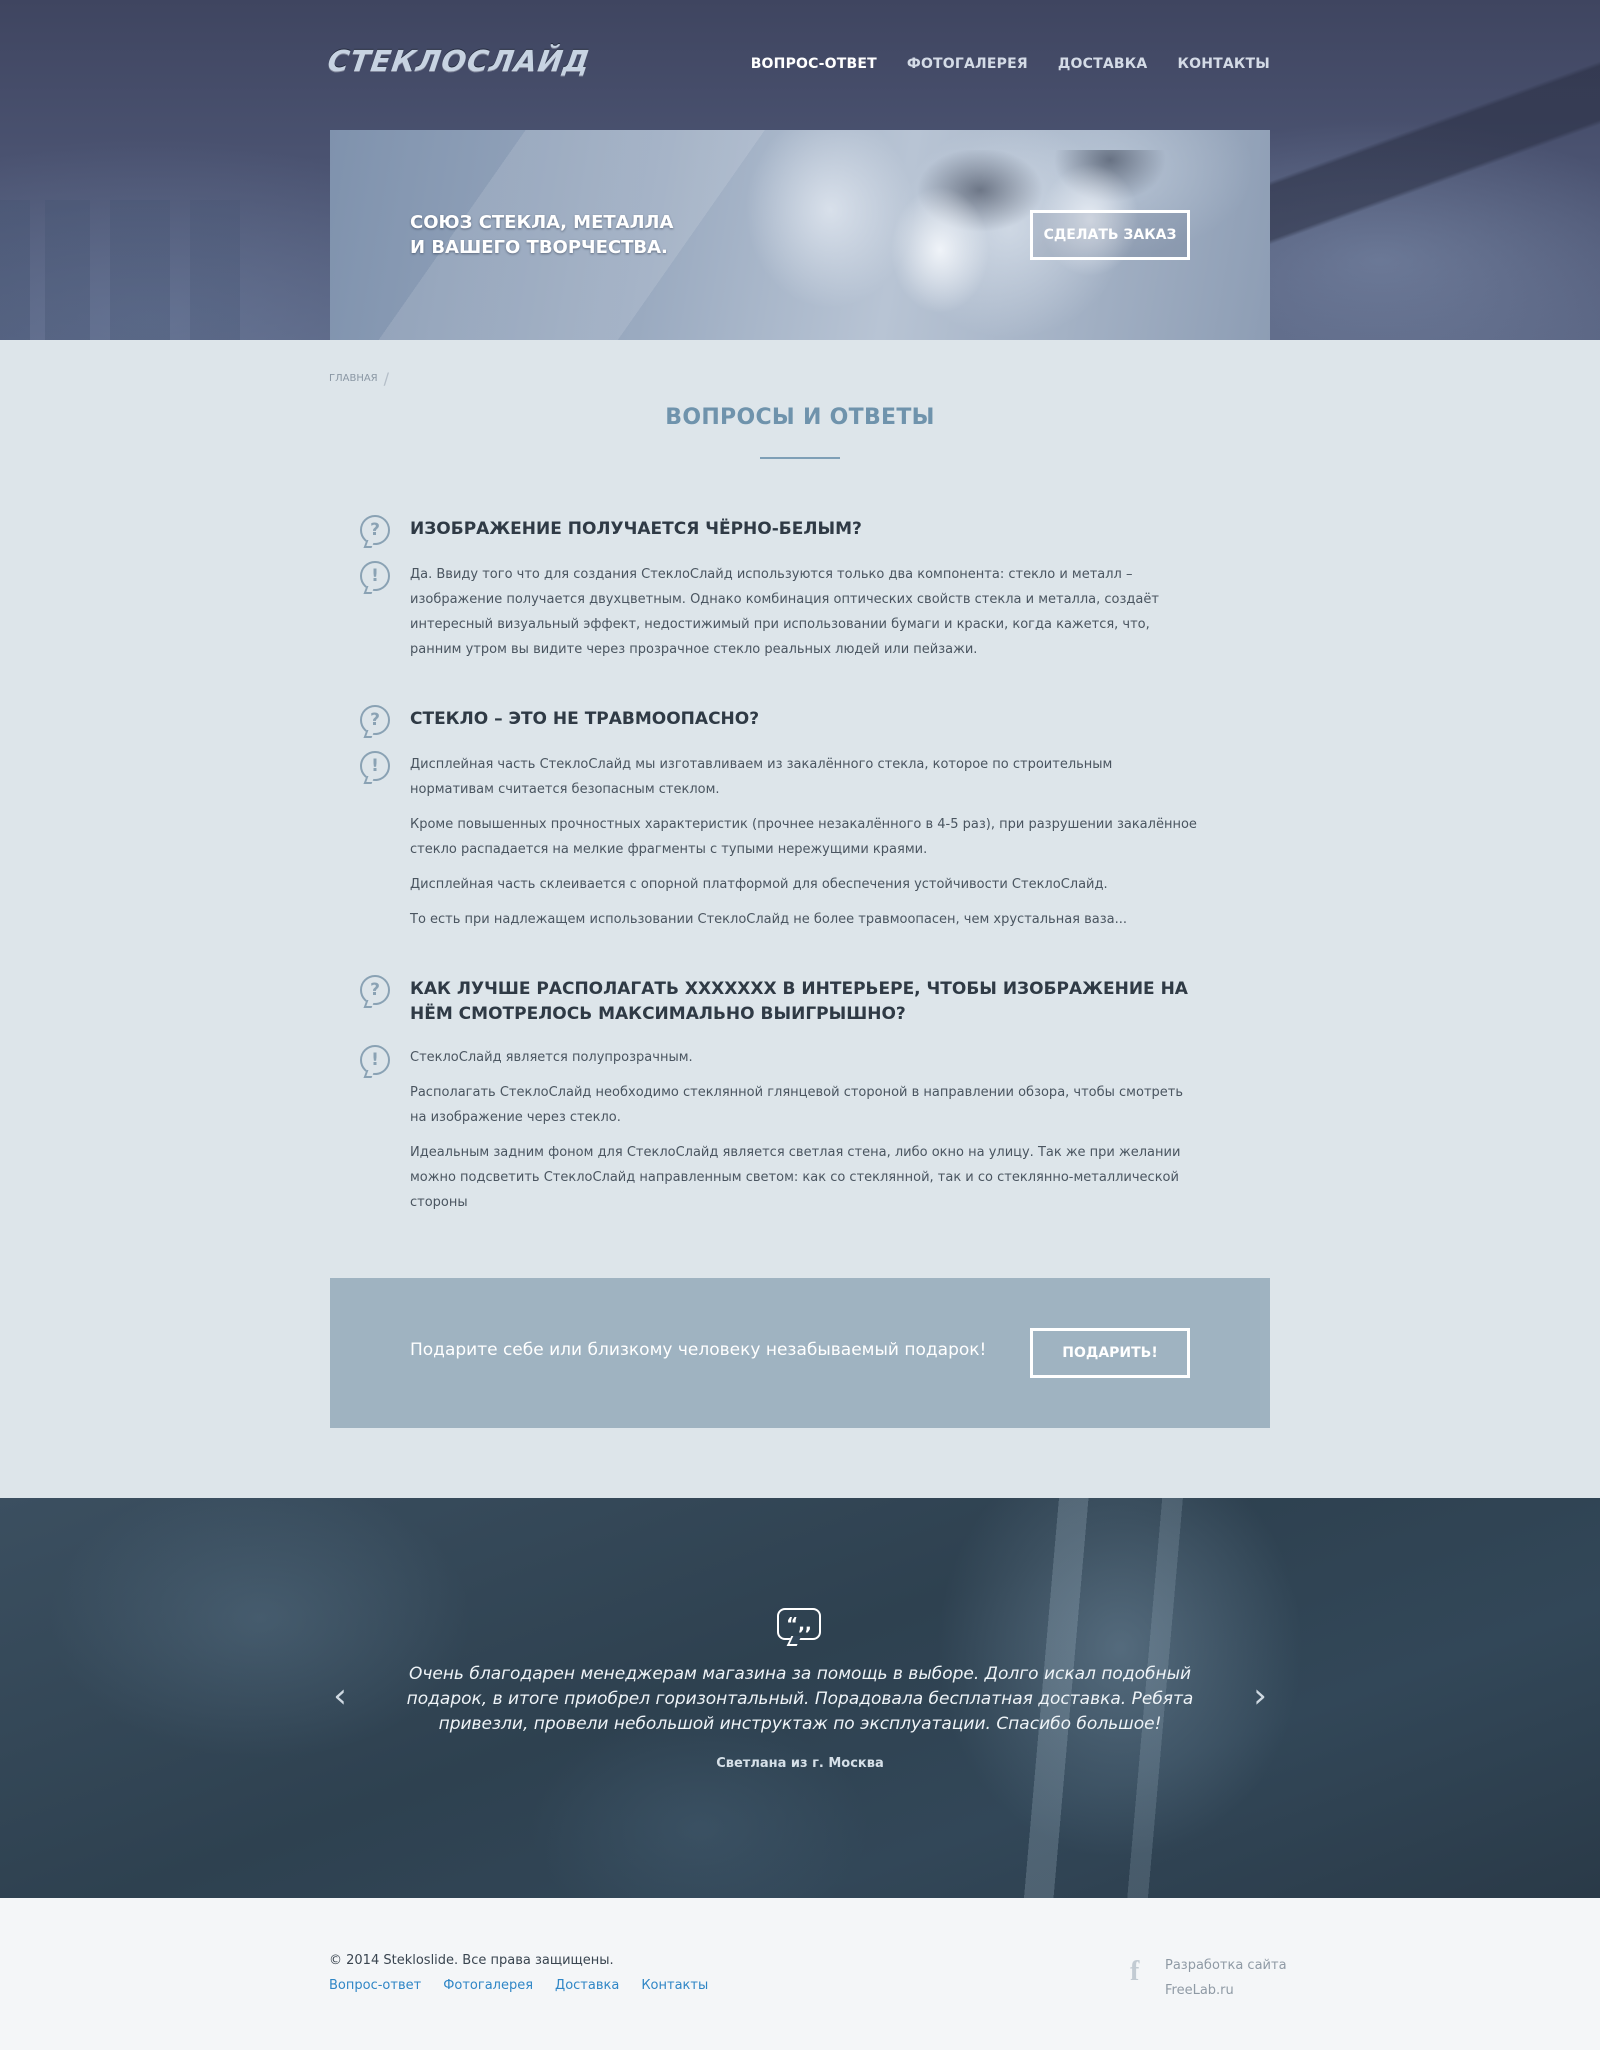 This screenshot has height=2050, width=1600. Describe the element at coordinates (1260, 1698) in the screenshot. I see `slider-next-arrow: ›` at that location.